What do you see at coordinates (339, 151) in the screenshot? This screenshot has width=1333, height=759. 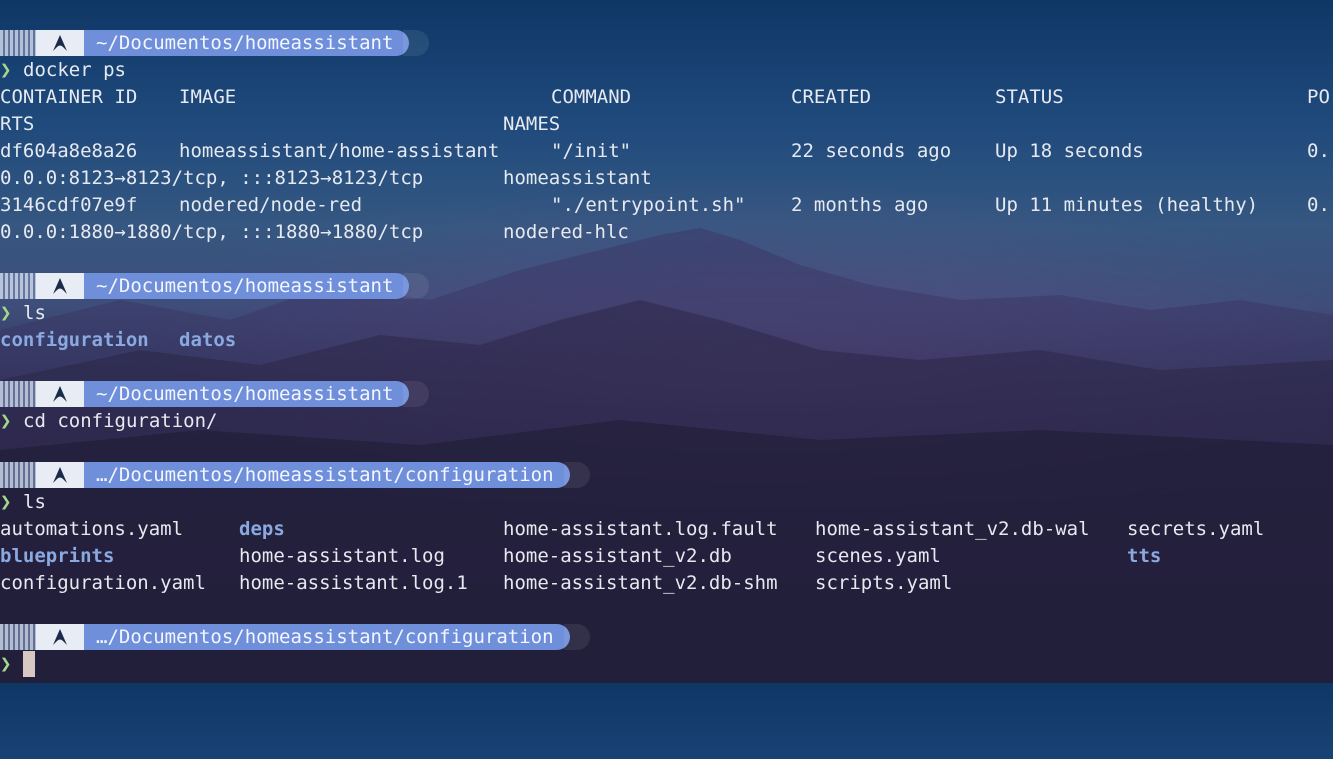 I see `container-image: homeassistant/home-assistant` at bounding box center [339, 151].